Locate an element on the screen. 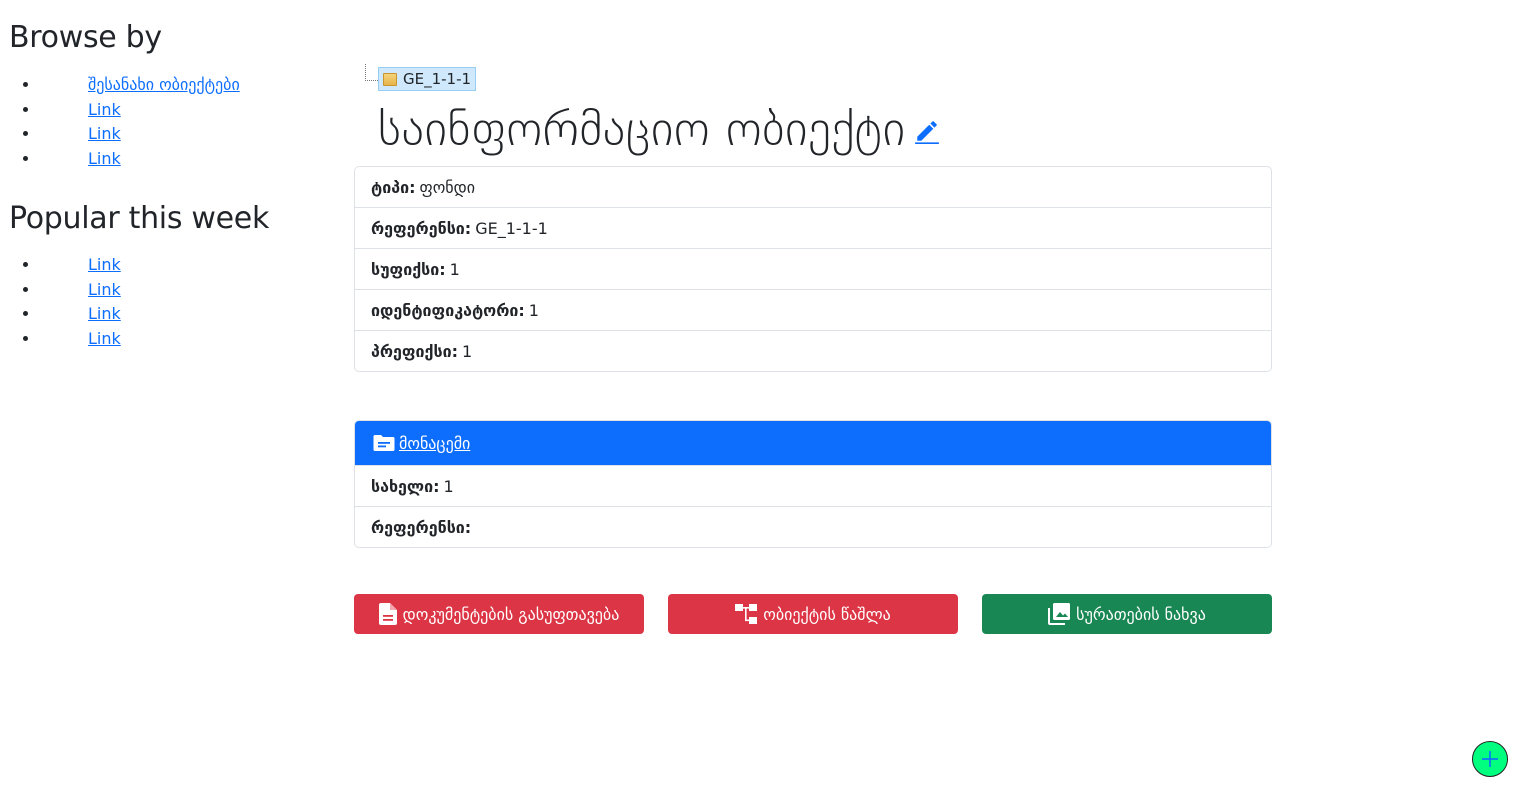 The width and height of the screenshot is (1522, 799). data-card-header-link: მონაცემი is located at coordinates (434, 443).